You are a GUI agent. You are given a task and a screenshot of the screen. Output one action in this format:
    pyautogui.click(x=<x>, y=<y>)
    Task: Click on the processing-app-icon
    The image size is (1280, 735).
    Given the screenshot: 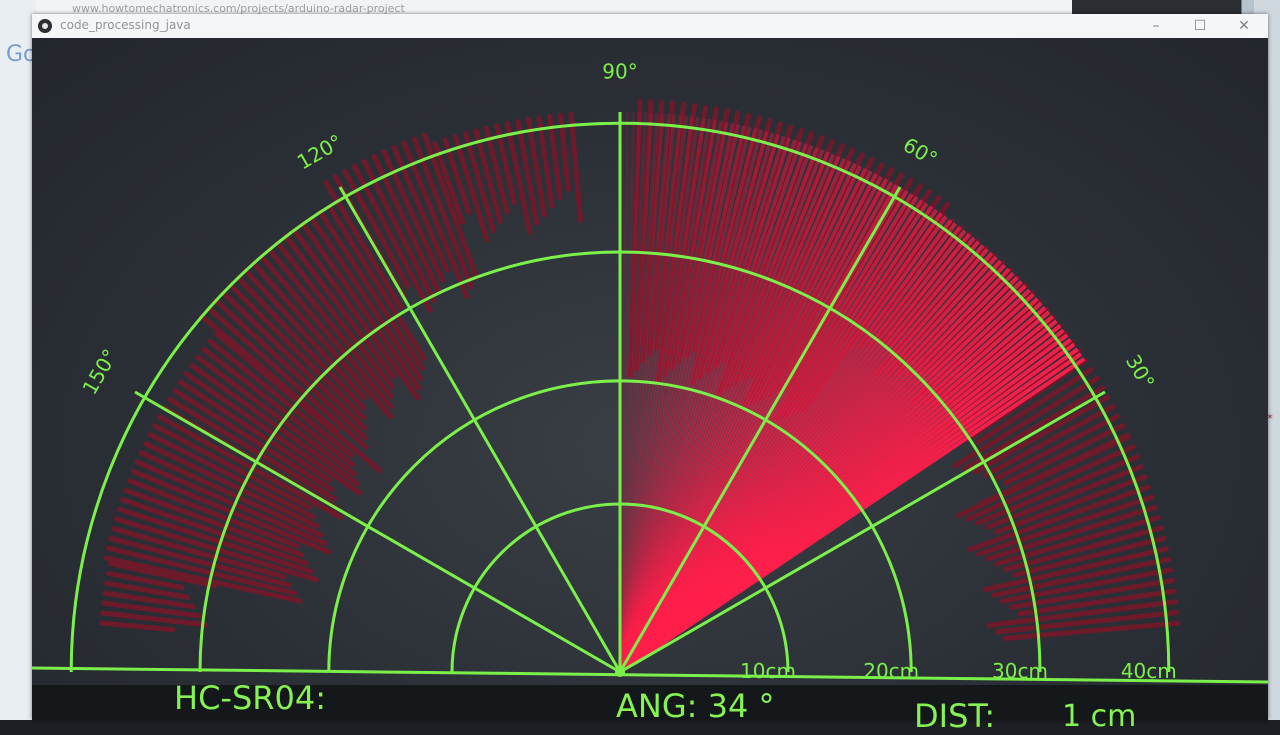 What is the action you would take?
    pyautogui.click(x=45, y=26)
    